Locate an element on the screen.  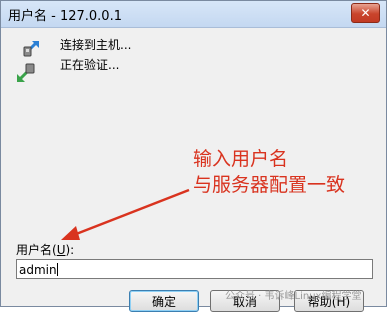
username-label-text: 用户名( is located at coordinates (36, 250).